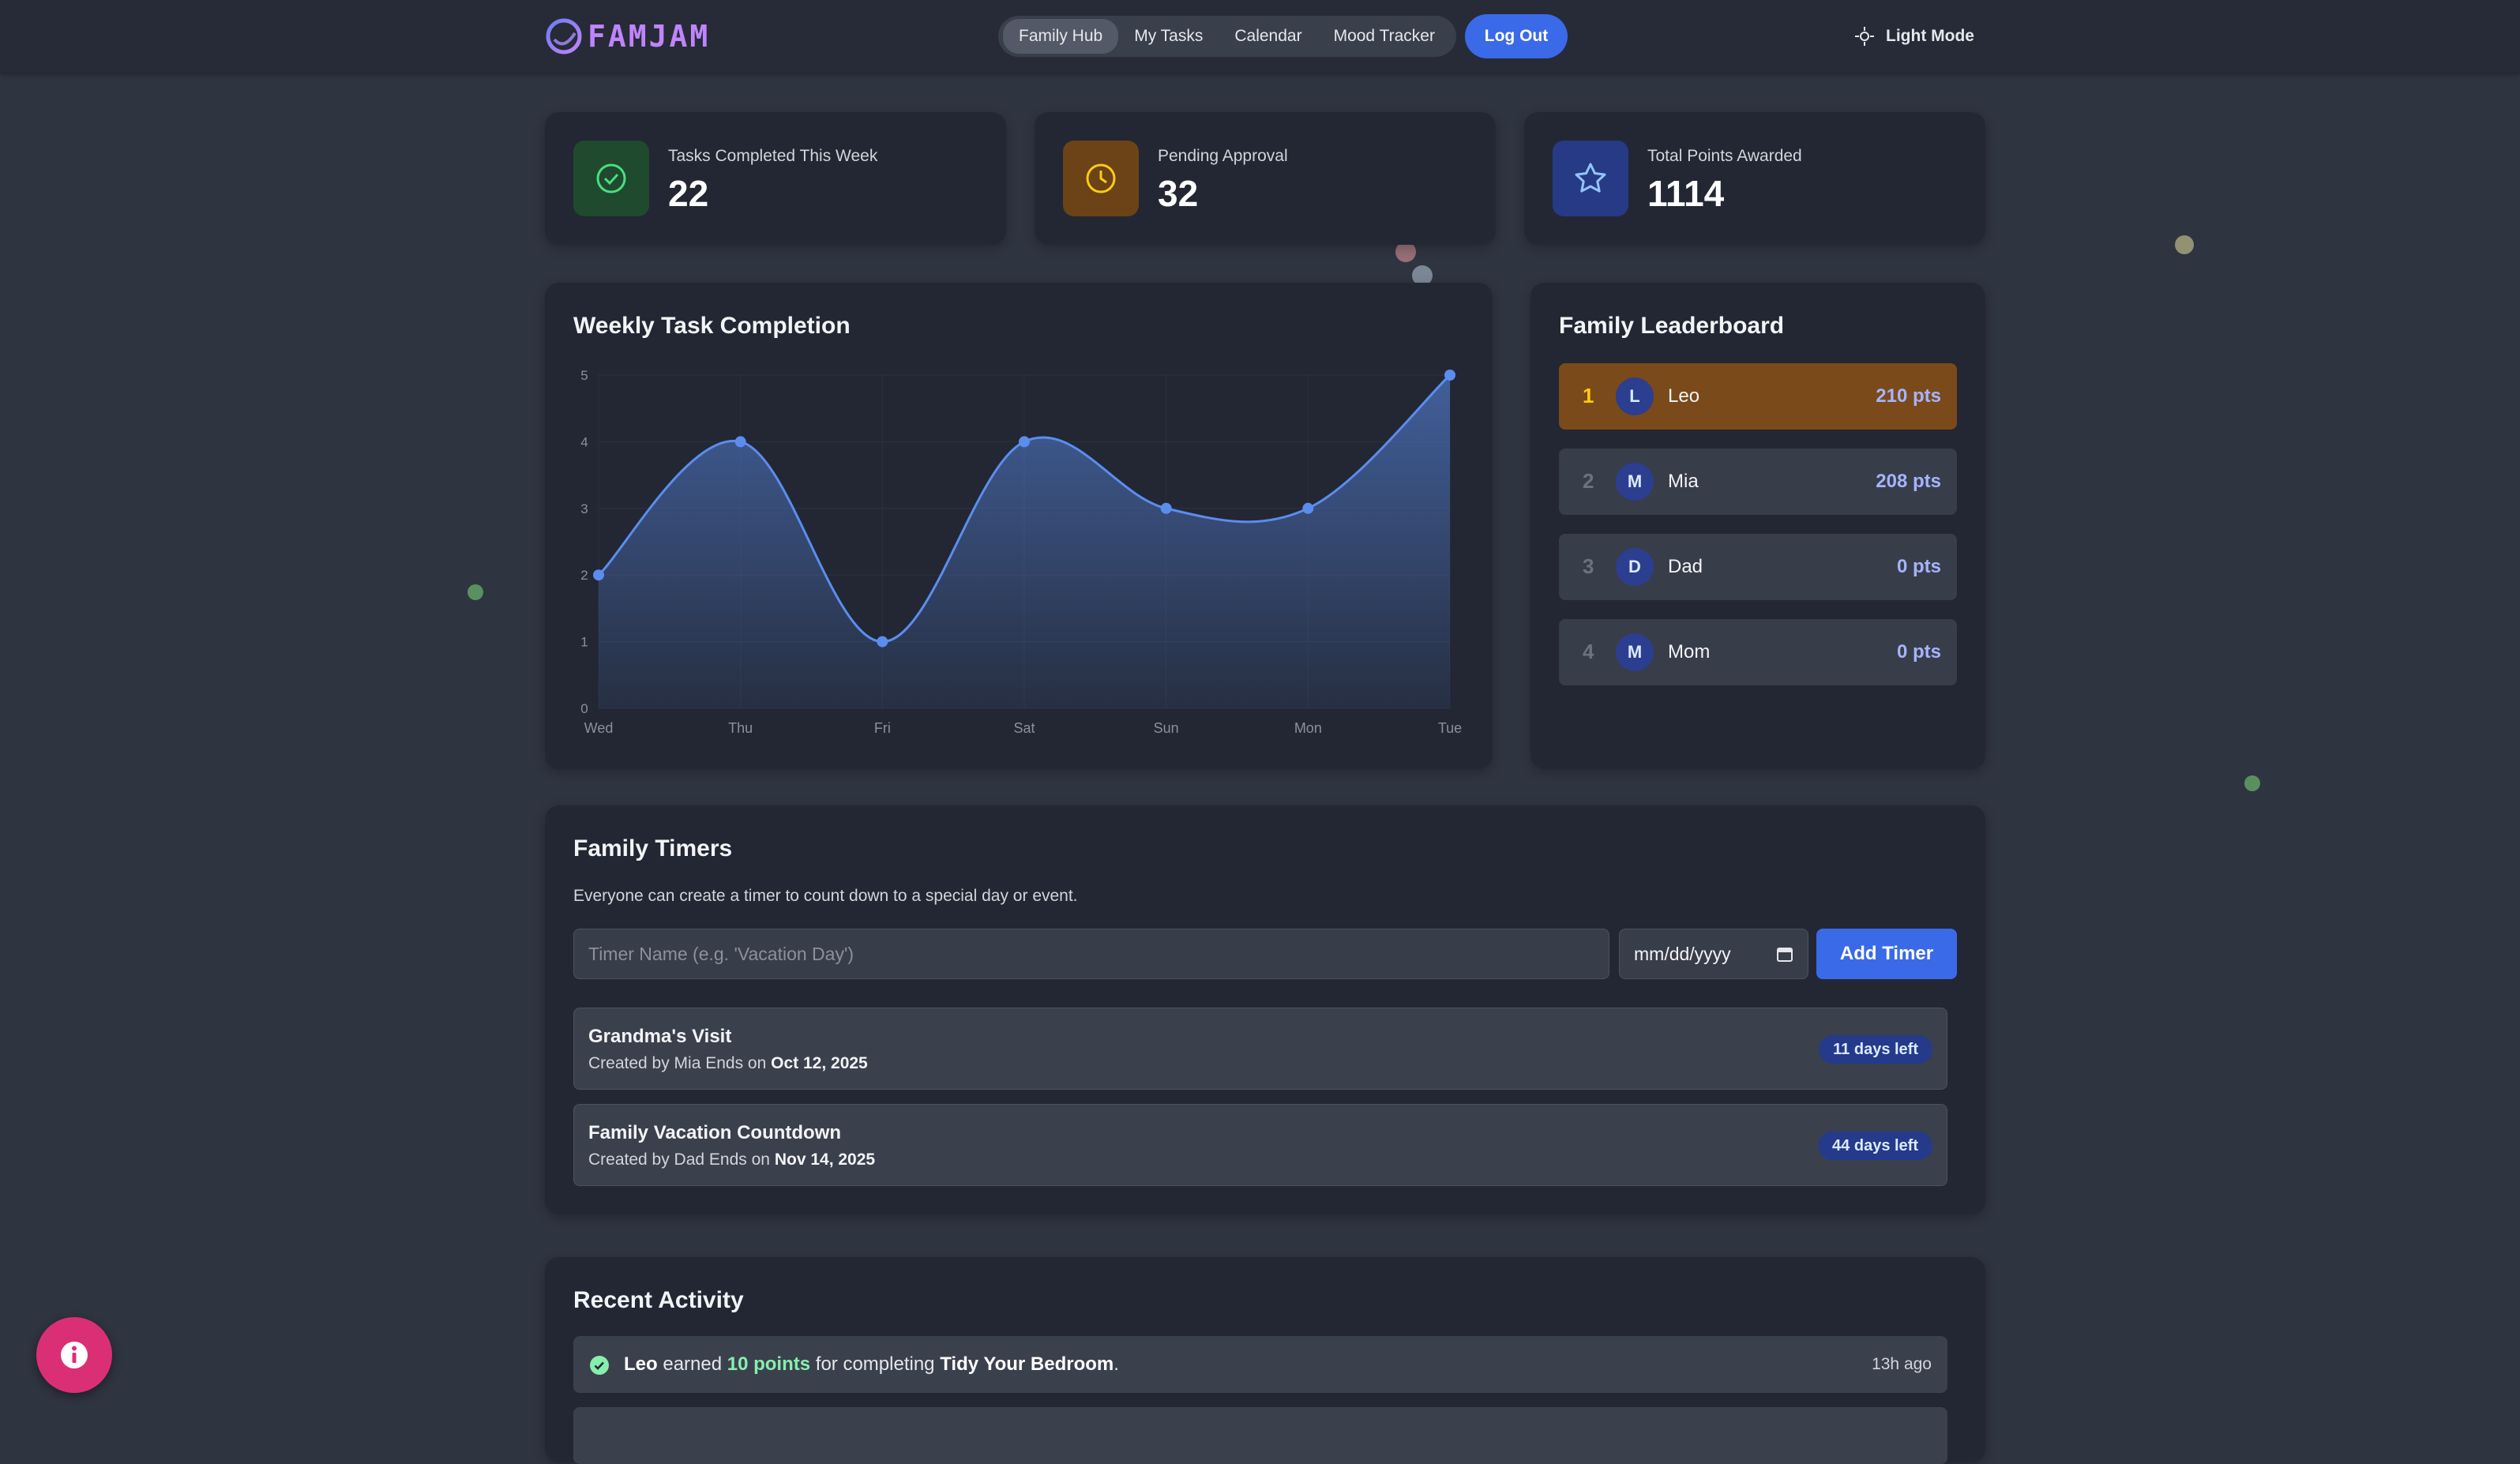 The height and width of the screenshot is (1464, 2520). Describe the element at coordinates (1588, 651) in the screenshot. I see `leaderboard-rank: 4` at that location.